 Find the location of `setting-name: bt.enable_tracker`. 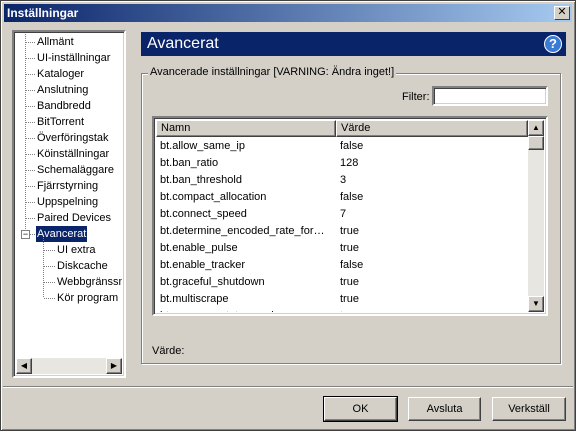

setting-name: bt.enable_tracker is located at coordinates (202, 265).